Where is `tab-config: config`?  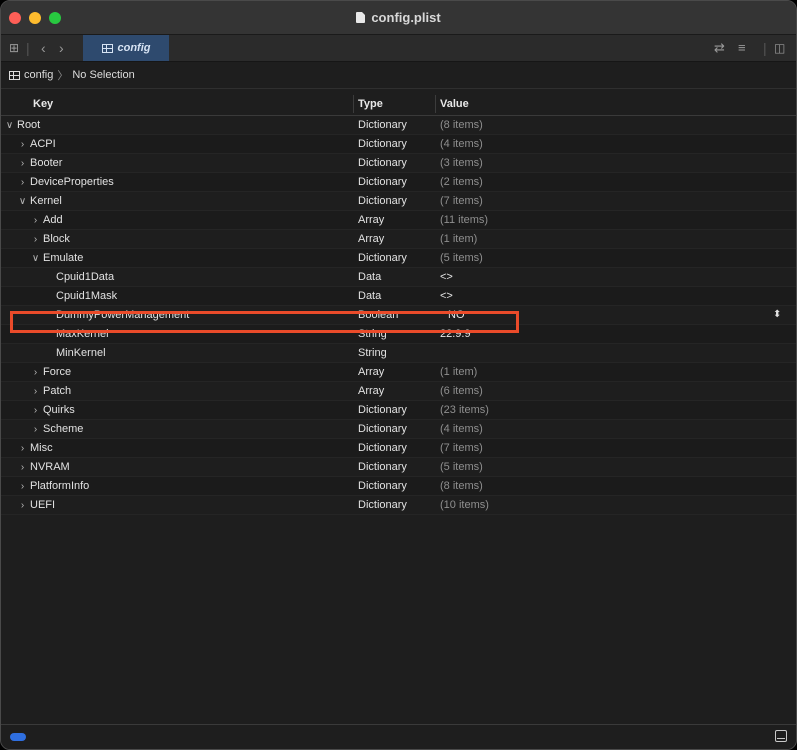
tab-config: config is located at coordinates (126, 48).